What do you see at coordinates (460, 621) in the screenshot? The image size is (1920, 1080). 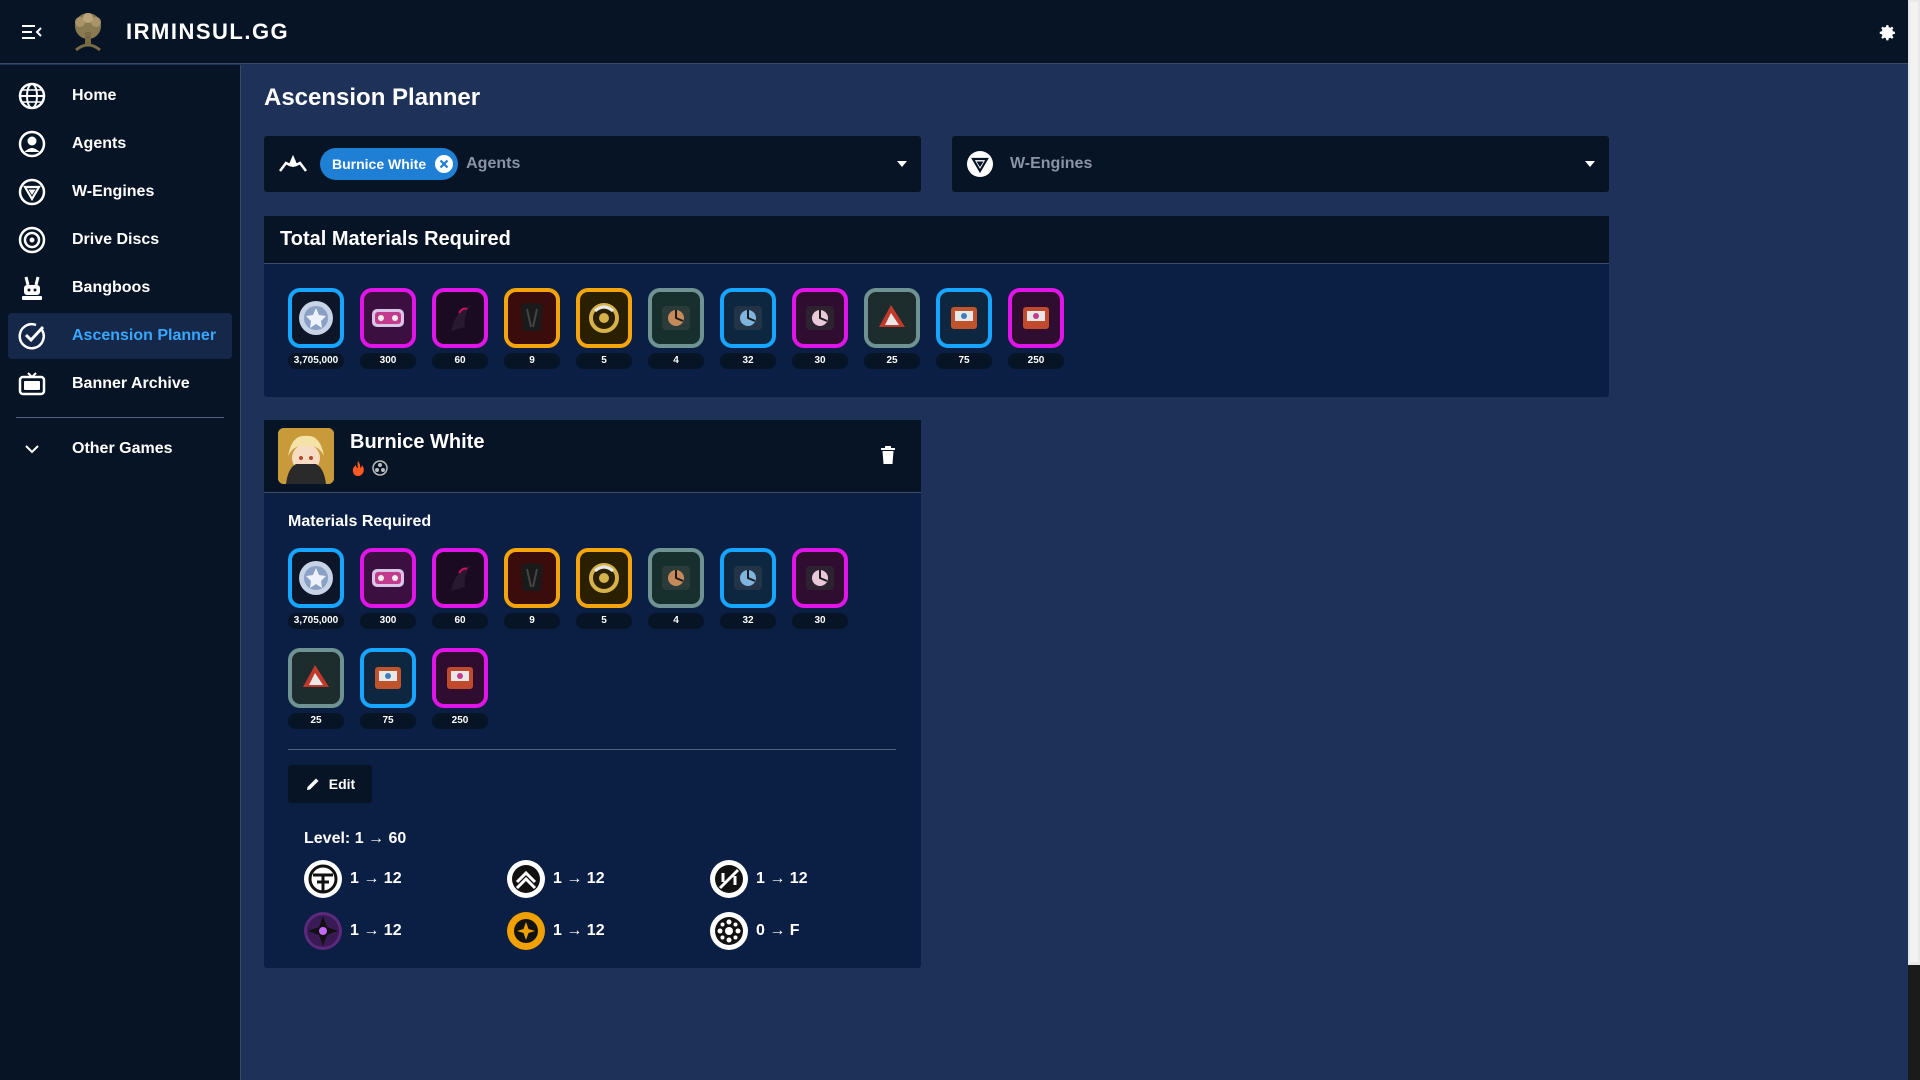 I see `material-quantity: 60` at bounding box center [460, 621].